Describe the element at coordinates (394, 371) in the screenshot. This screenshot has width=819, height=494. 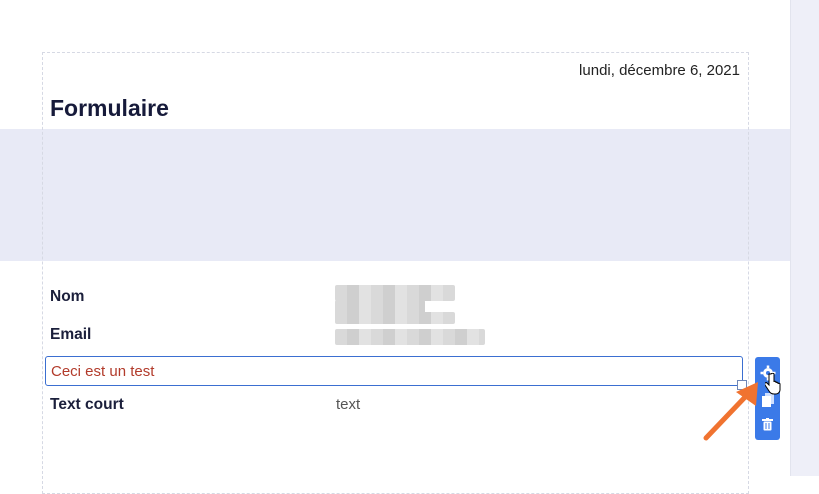
I see `selected-text-element: Ceci est un test` at that location.